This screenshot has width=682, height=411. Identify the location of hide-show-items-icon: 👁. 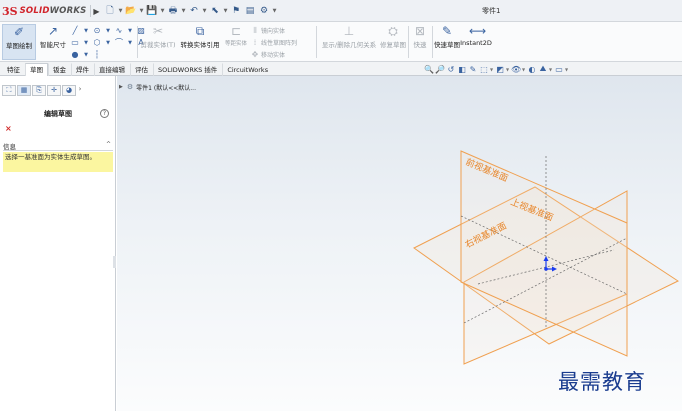
(516, 69).